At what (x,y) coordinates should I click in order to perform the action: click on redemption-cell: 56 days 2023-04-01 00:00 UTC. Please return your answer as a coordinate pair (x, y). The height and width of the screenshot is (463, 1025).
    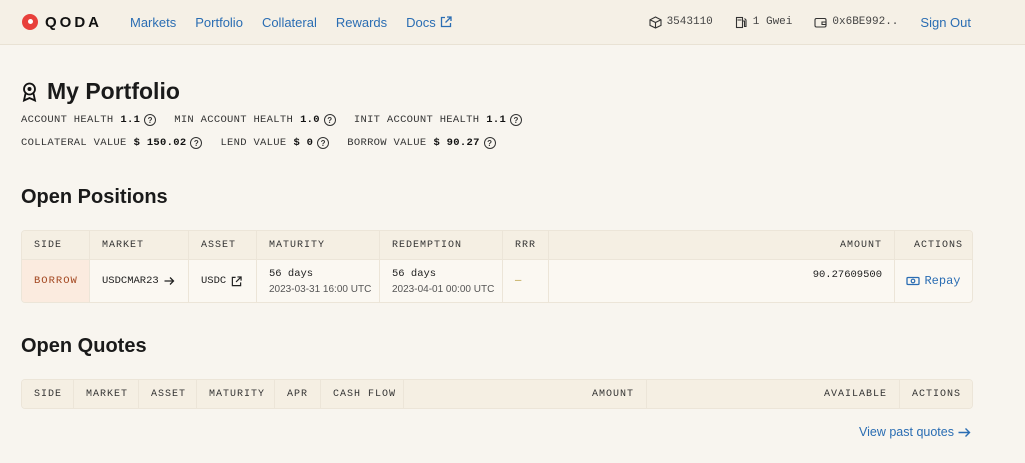
    Looking at the image, I should click on (441, 281).